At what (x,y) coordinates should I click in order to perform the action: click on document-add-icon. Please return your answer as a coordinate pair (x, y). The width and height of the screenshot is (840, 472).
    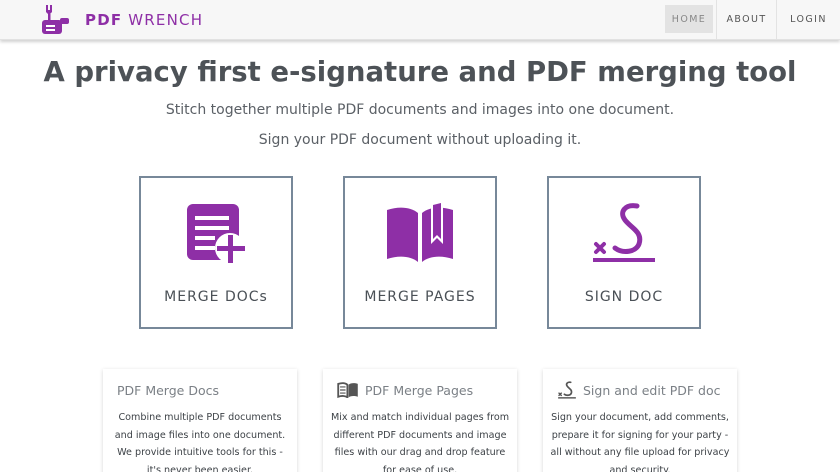
    Looking at the image, I should click on (216, 233).